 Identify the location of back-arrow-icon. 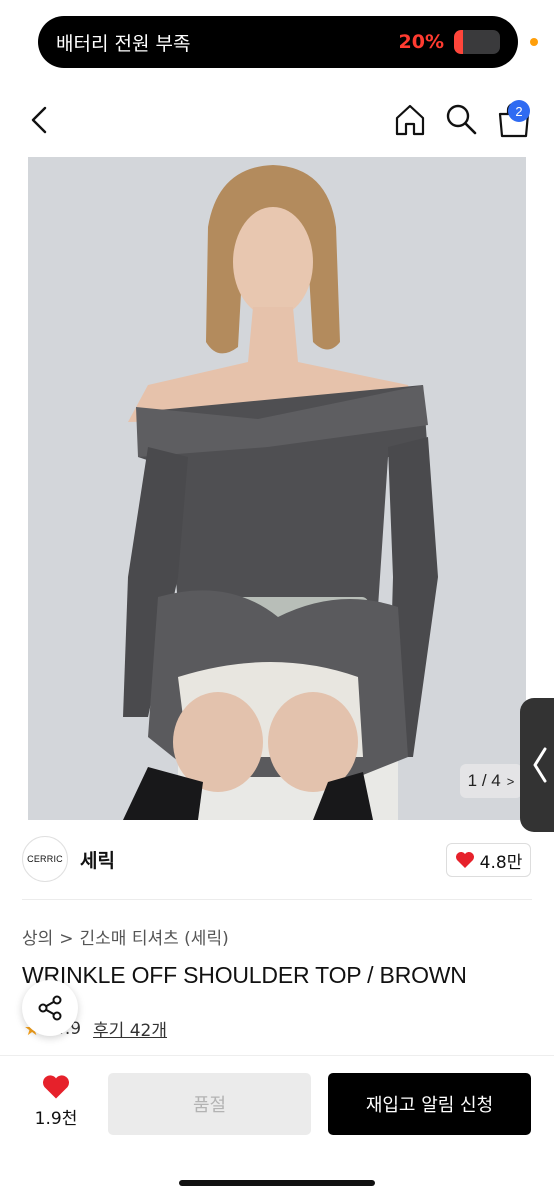
(39, 120).